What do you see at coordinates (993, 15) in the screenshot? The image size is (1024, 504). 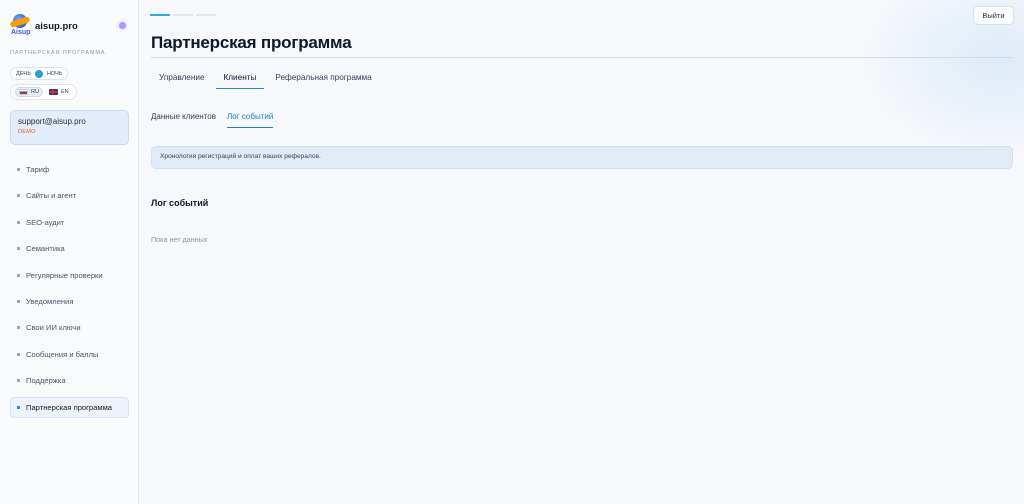 I see `logout-button: Выйти` at bounding box center [993, 15].